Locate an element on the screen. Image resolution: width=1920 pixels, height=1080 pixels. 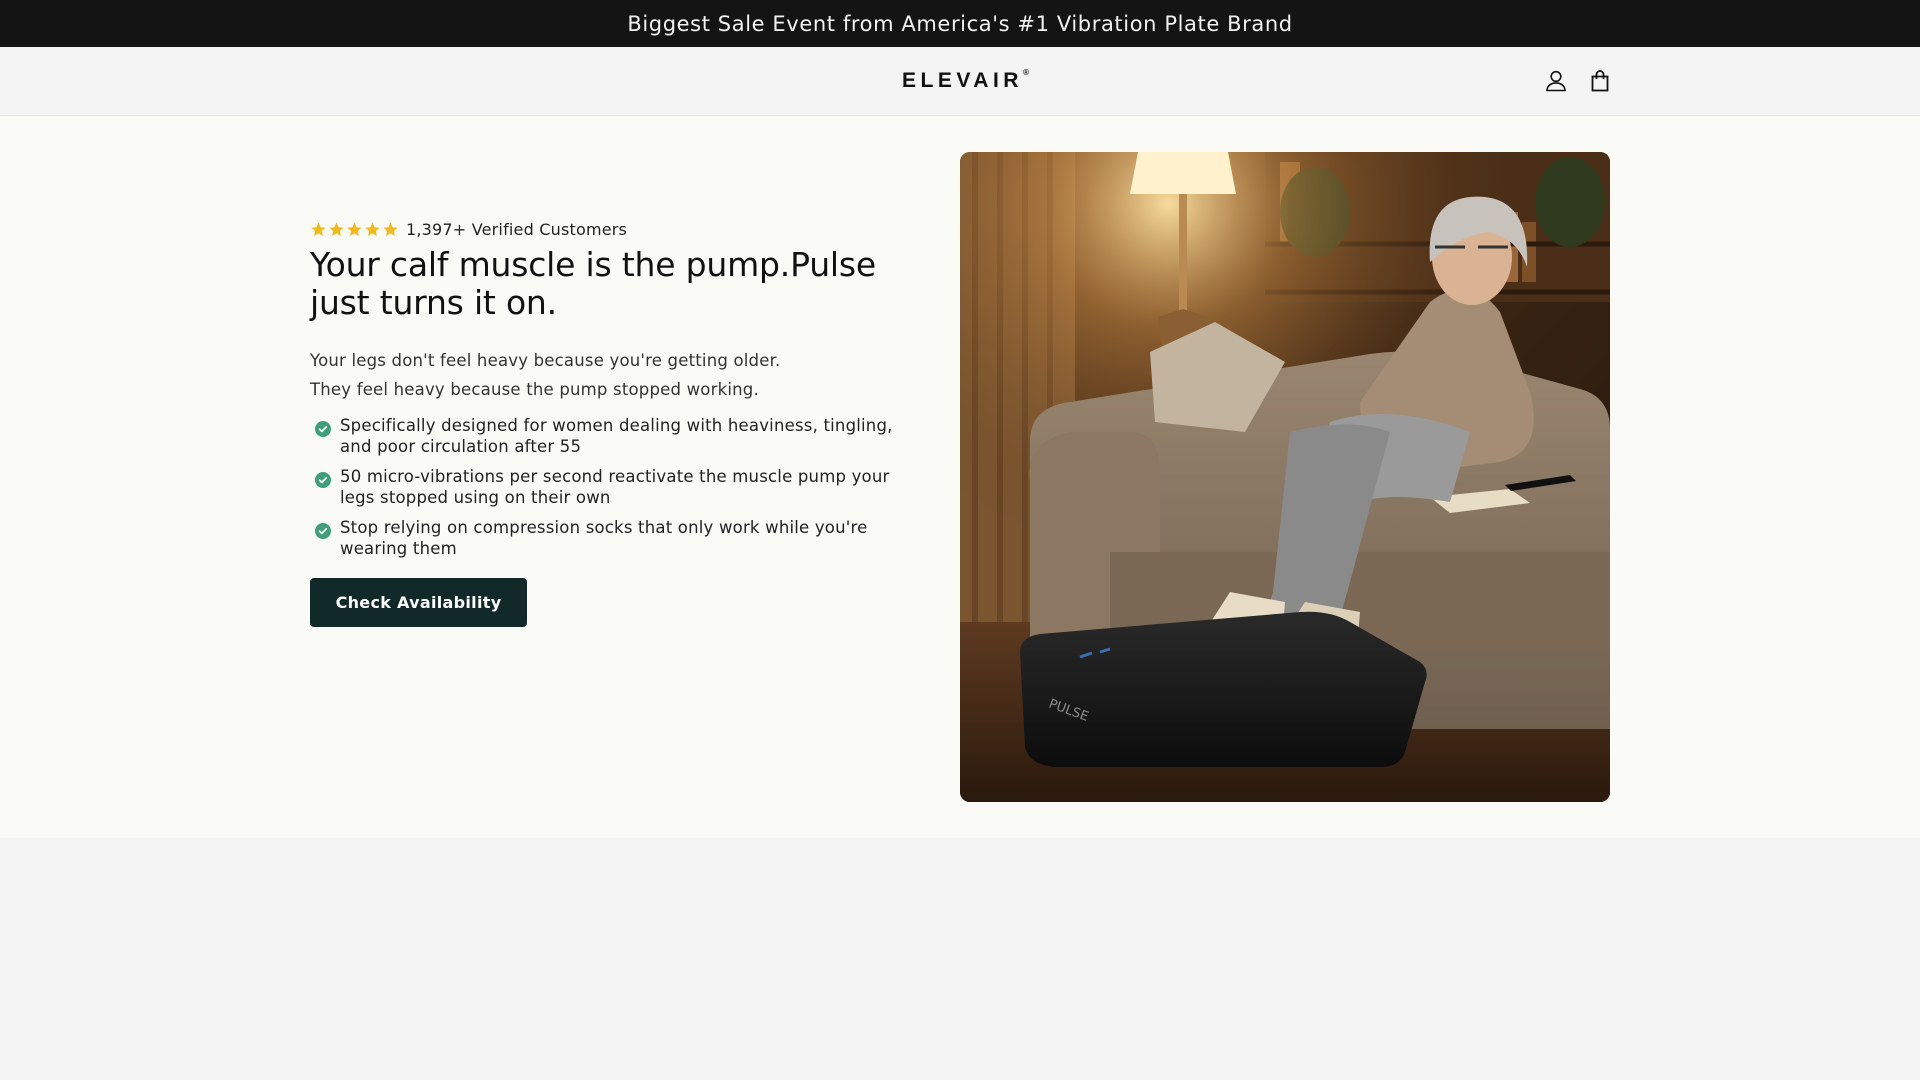
account-icon is located at coordinates (1556, 81).